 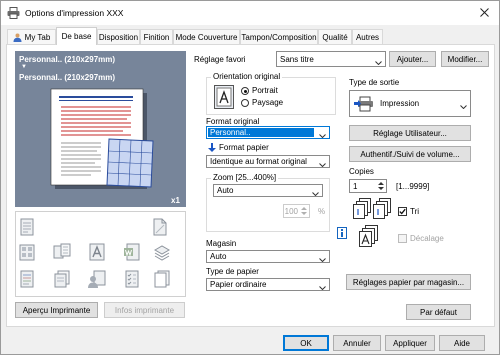 I want to click on tab-de-base: De base, so click(x=76, y=36).